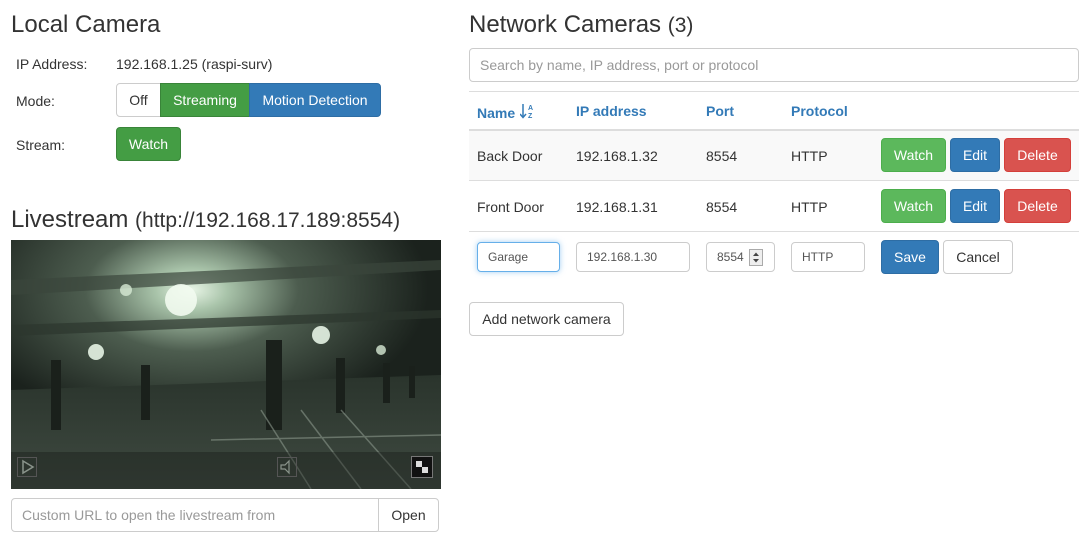 The height and width of the screenshot is (544, 1088). Describe the element at coordinates (138, 100) in the screenshot. I see `mode-off-button: Off` at that location.